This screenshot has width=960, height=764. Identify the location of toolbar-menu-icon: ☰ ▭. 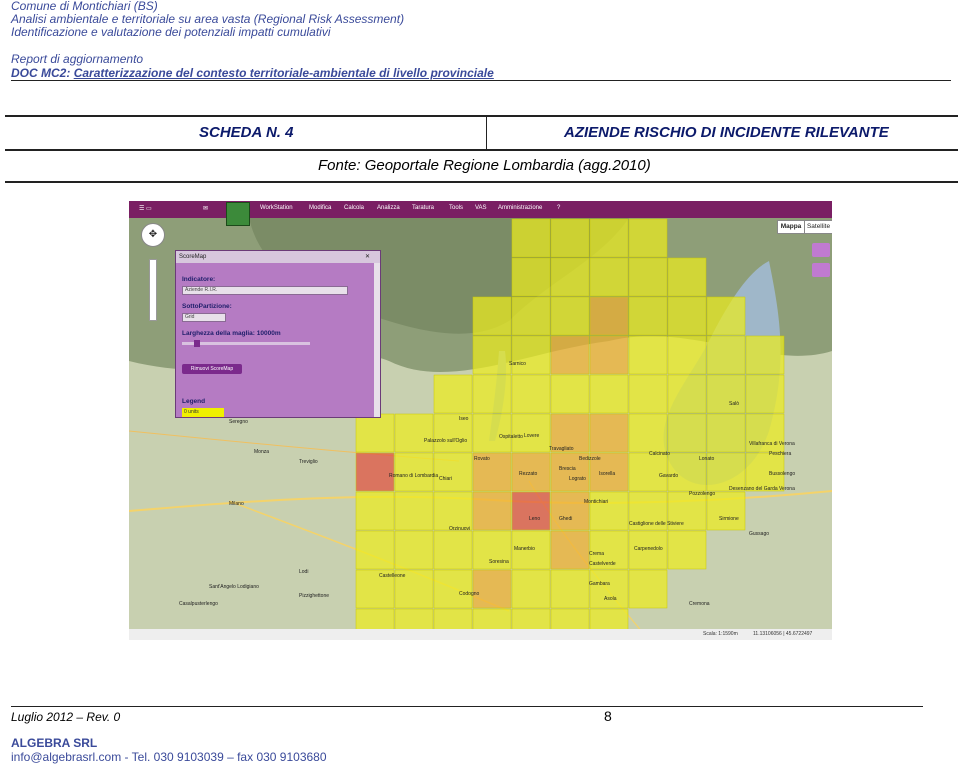
(145, 208).